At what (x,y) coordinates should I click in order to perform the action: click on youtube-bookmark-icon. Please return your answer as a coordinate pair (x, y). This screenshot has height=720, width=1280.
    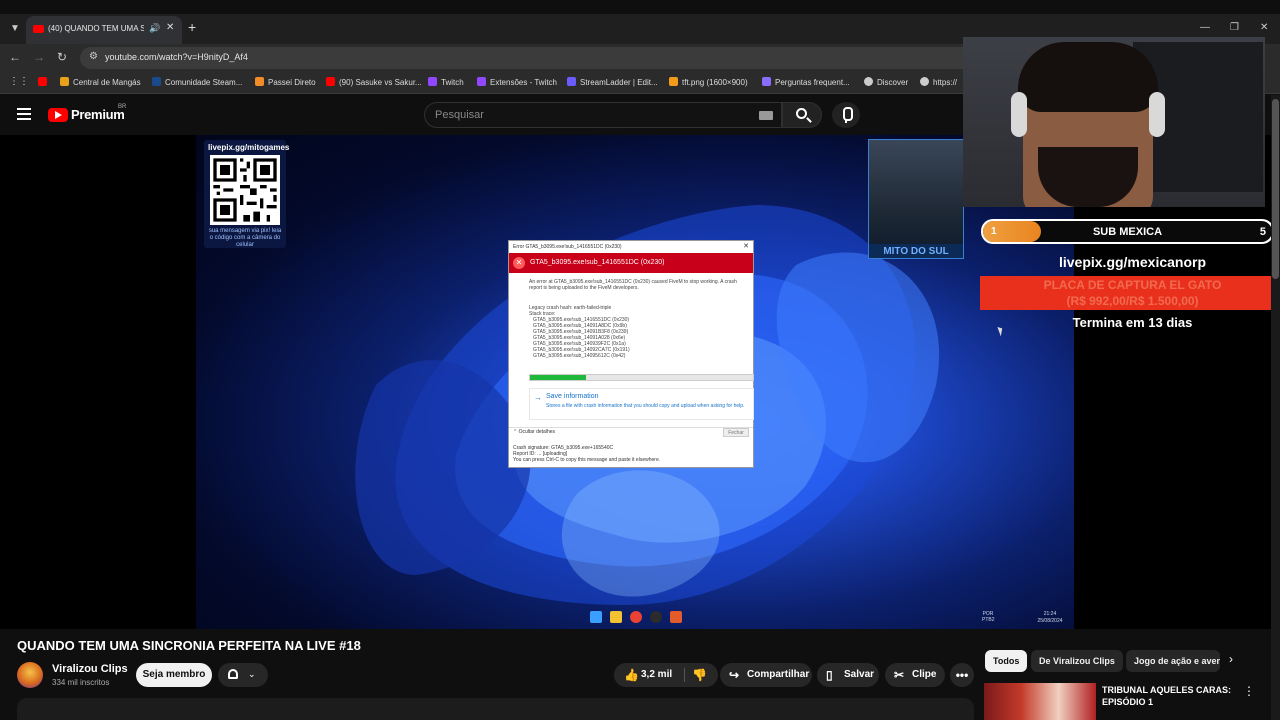
    Looking at the image, I should click on (44, 82).